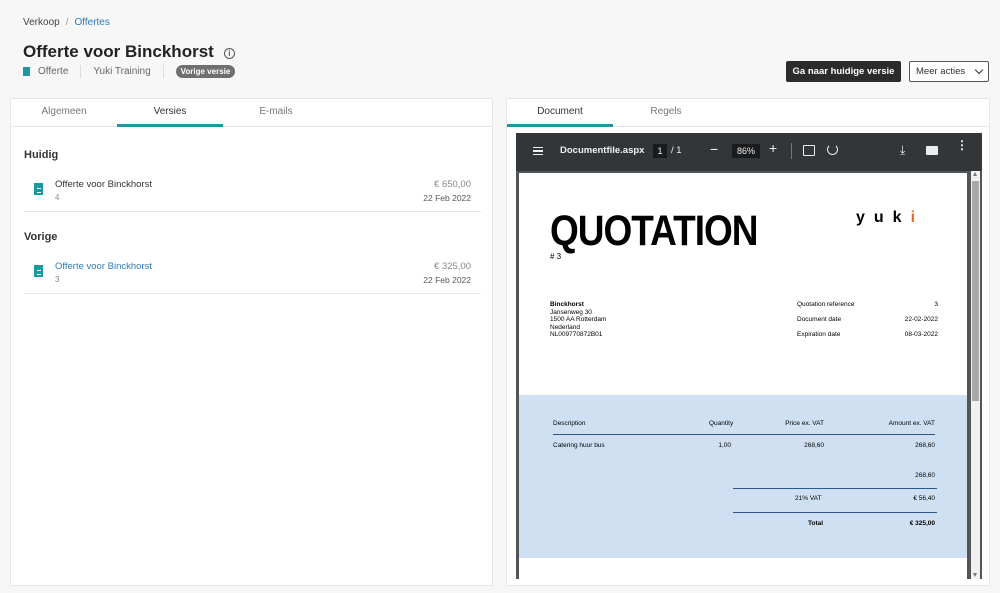 This screenshot has height=593, width=1000. I want to click on row-description: Catering huur bus, so click(579, 445).